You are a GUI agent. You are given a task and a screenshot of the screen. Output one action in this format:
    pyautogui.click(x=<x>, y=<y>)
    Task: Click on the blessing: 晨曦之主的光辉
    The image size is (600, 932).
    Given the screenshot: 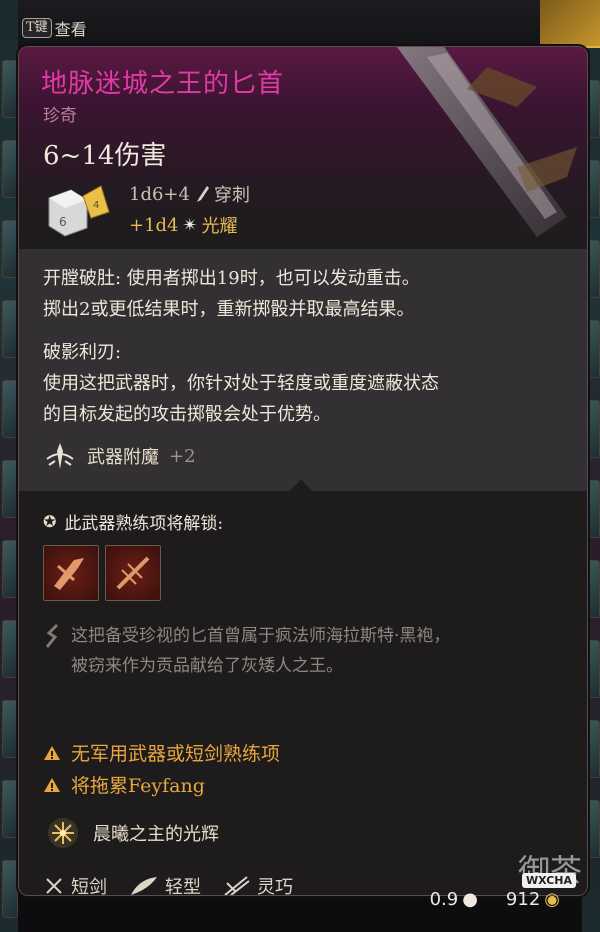 What is the action you would take?
    pyautogui.click(x=133, y=833)
    